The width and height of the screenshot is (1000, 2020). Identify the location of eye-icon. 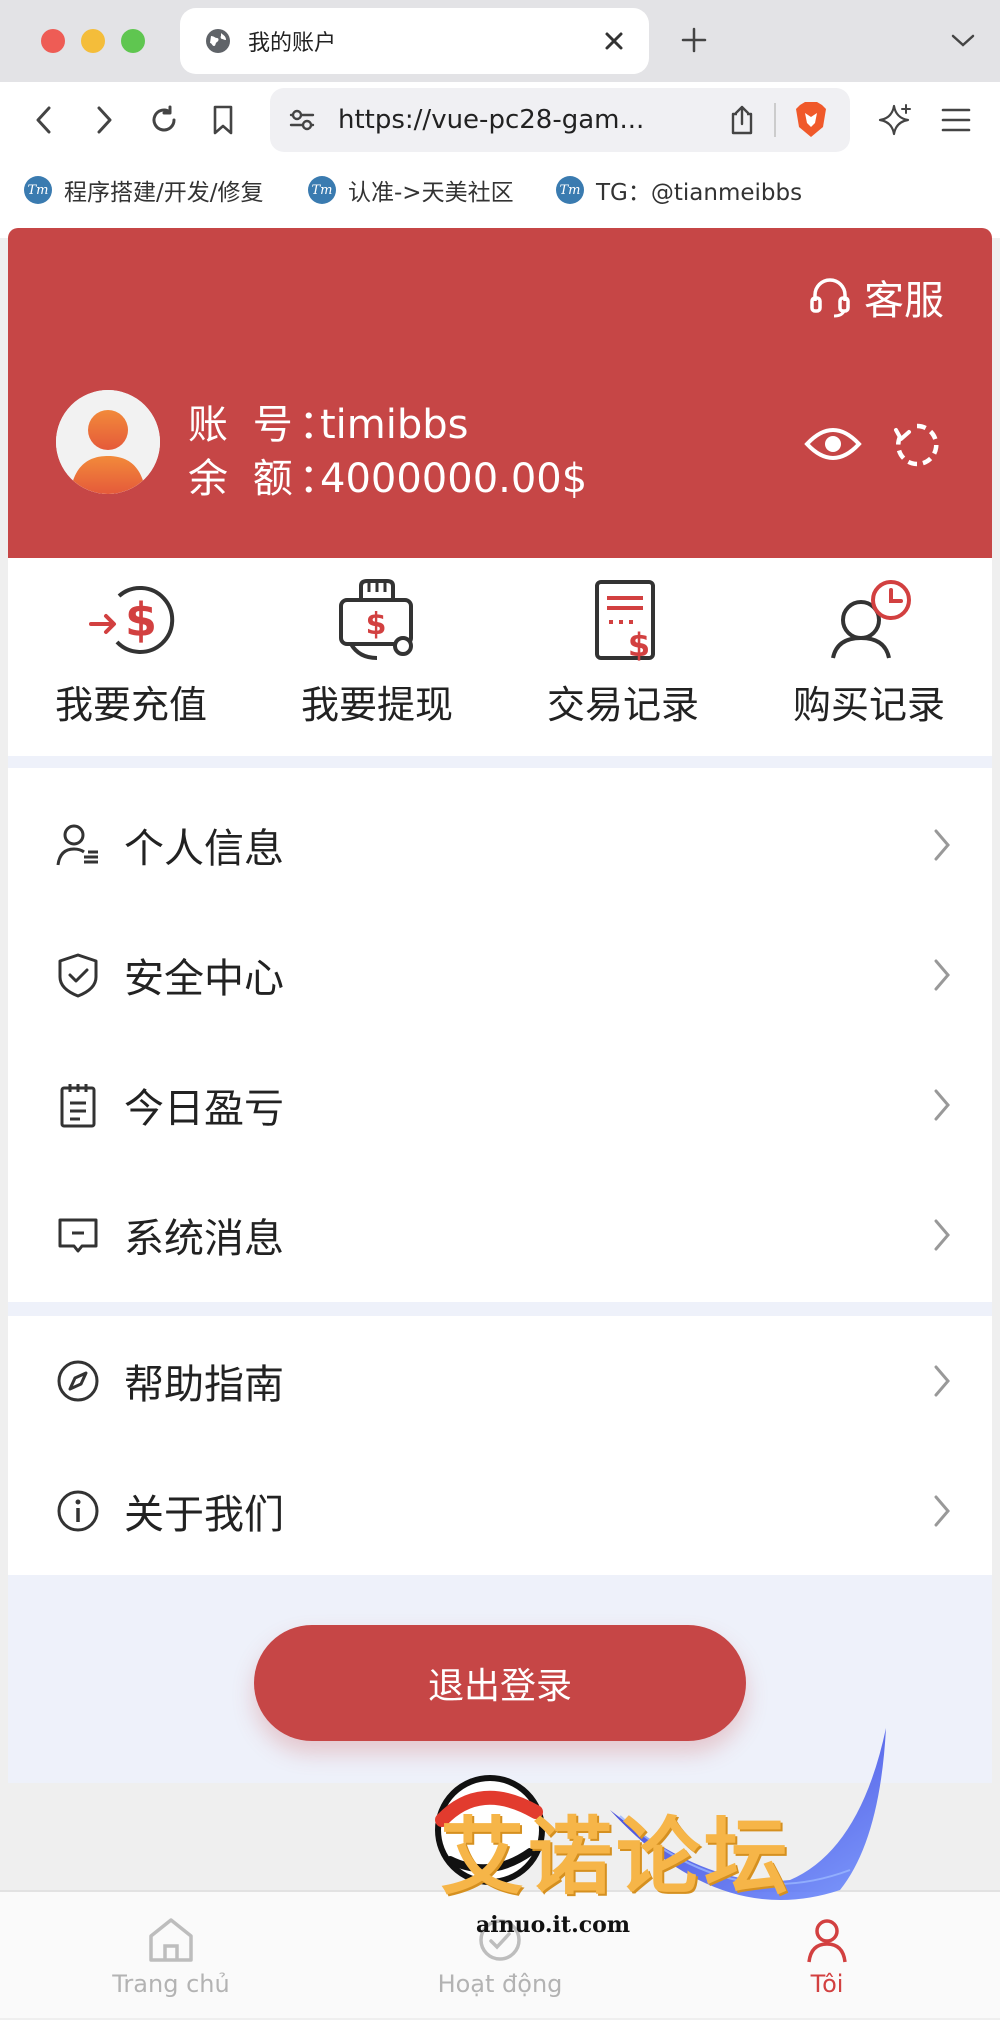
(833, 444).